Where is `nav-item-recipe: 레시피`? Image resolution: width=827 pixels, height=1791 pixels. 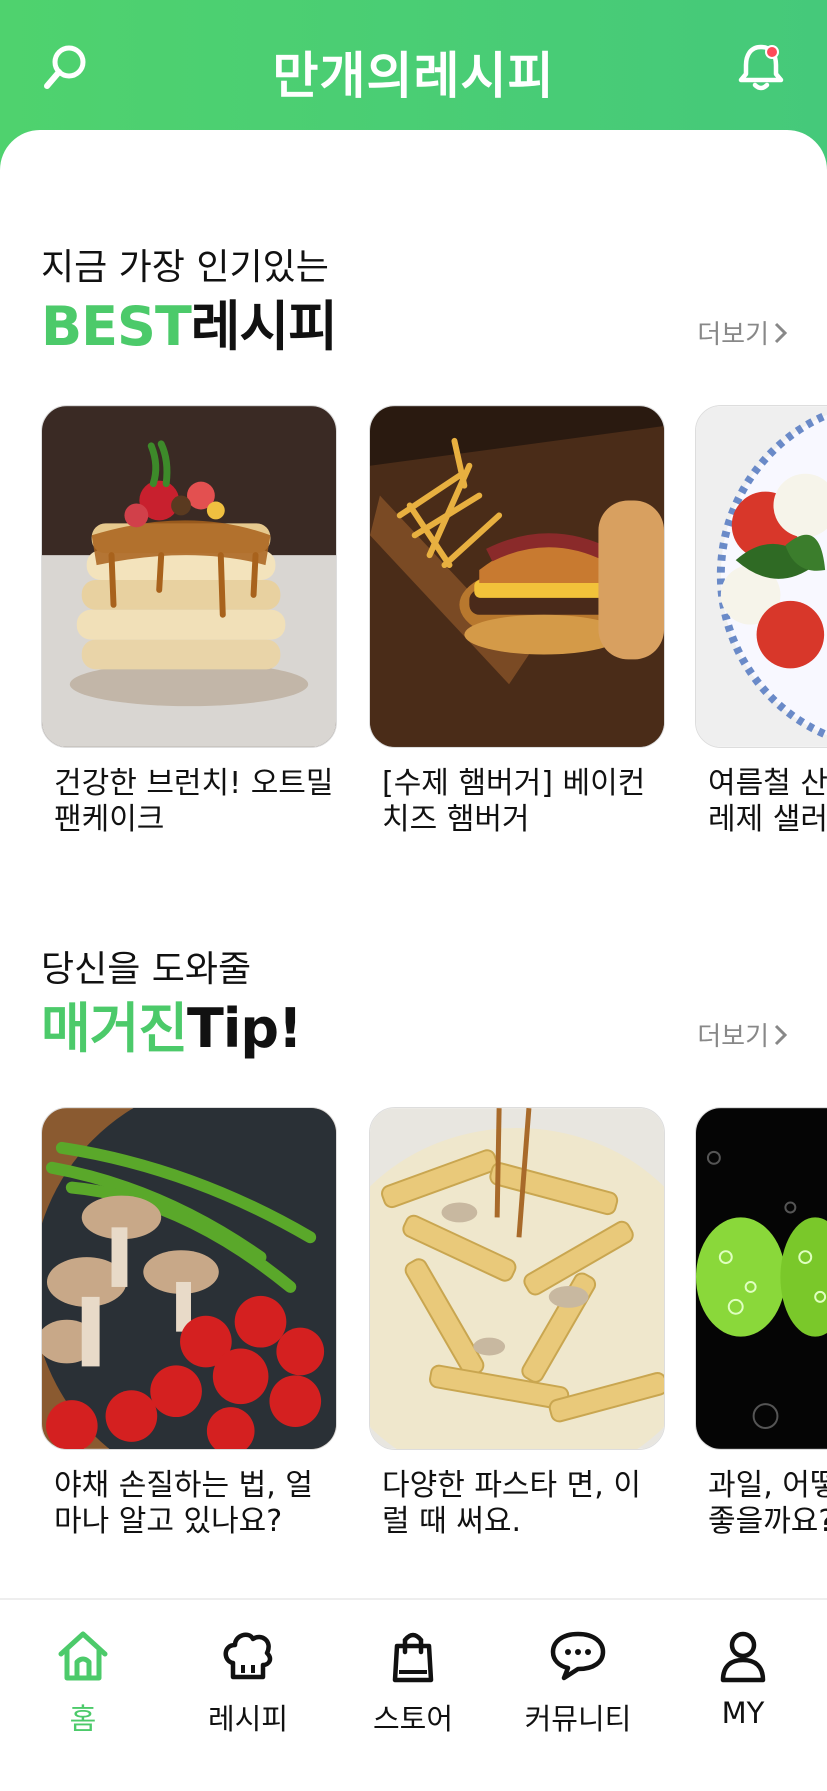 nav-item-recipe: 레시피 is located at coordinates (248, 1682).